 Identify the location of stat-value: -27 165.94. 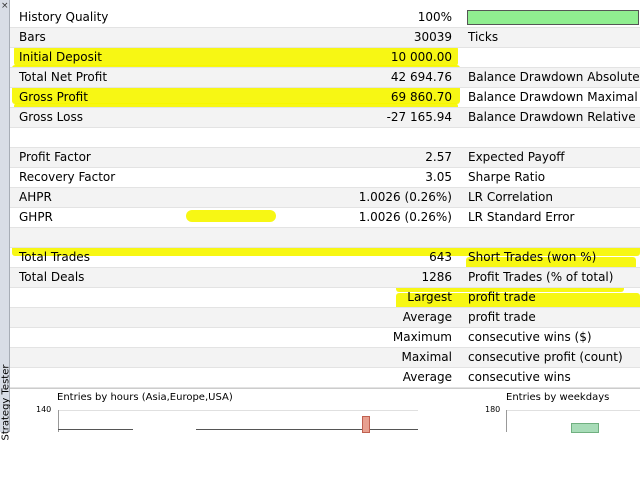
(419, 117).